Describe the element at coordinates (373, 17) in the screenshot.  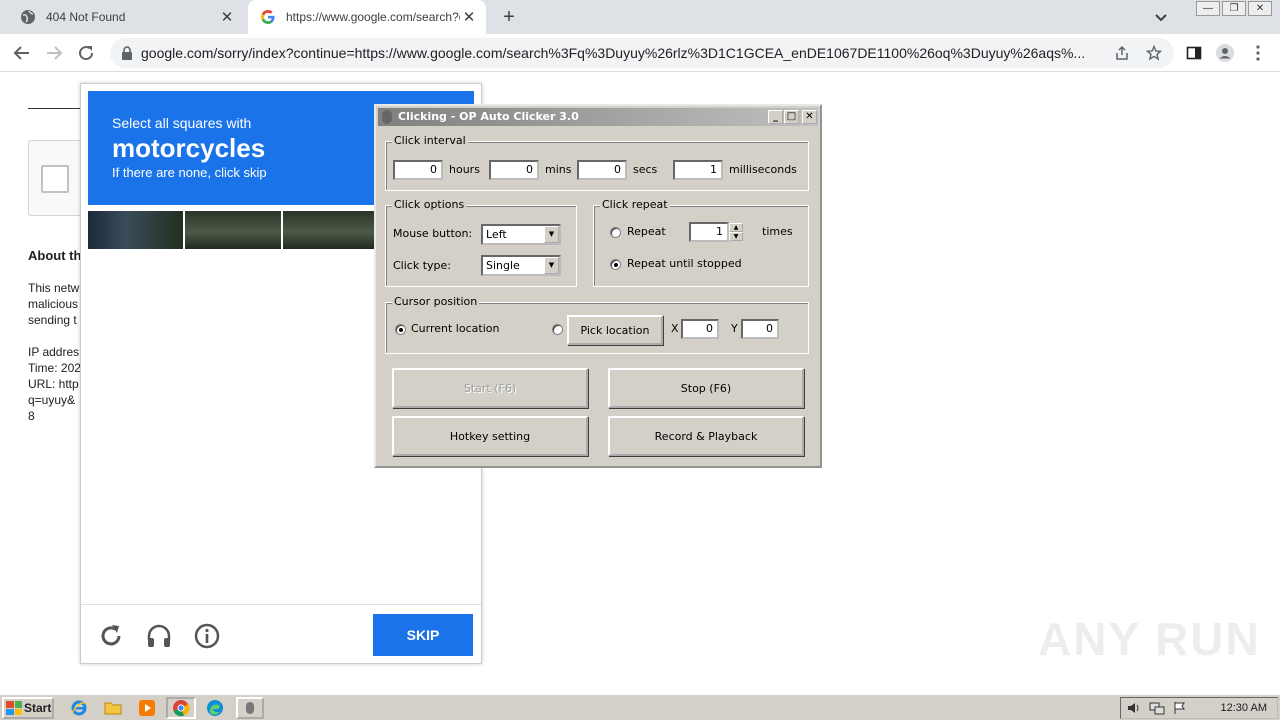
I see `tab-title: https://www.google.com/search?q=` at that location.